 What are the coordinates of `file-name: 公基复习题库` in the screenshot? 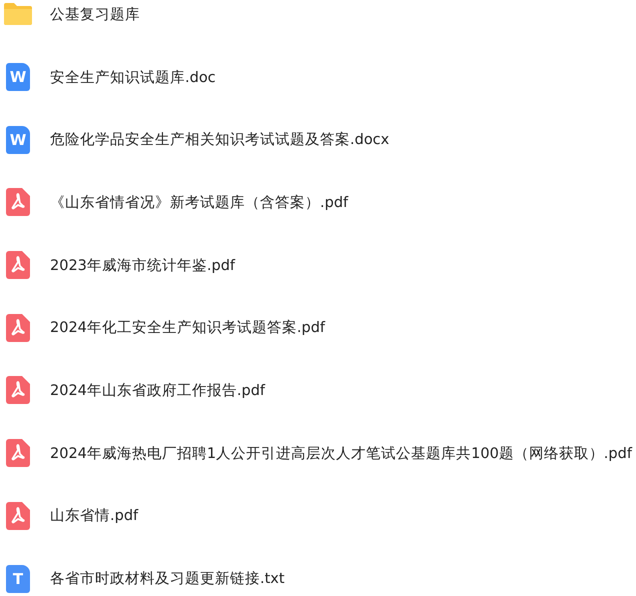 It's located at (95, 14).